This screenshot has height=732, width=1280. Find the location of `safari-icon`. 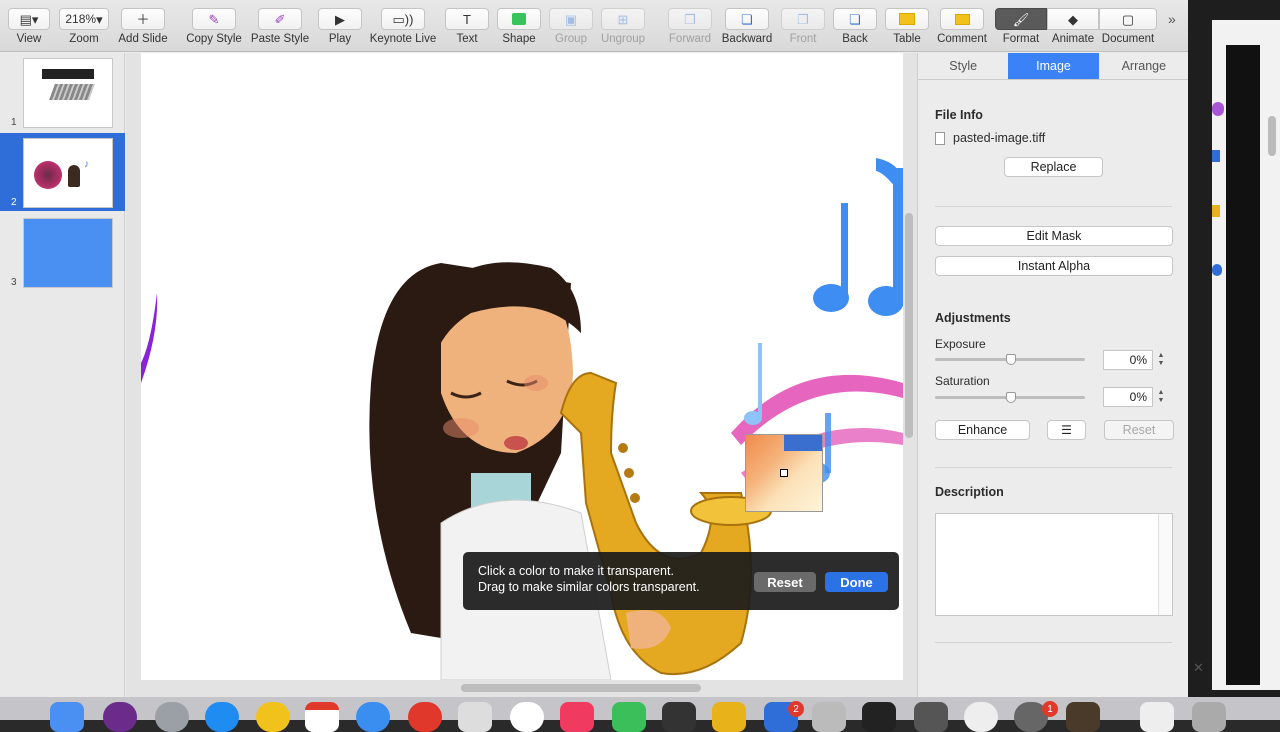

safari-icon is located at coordinates (373, 717).